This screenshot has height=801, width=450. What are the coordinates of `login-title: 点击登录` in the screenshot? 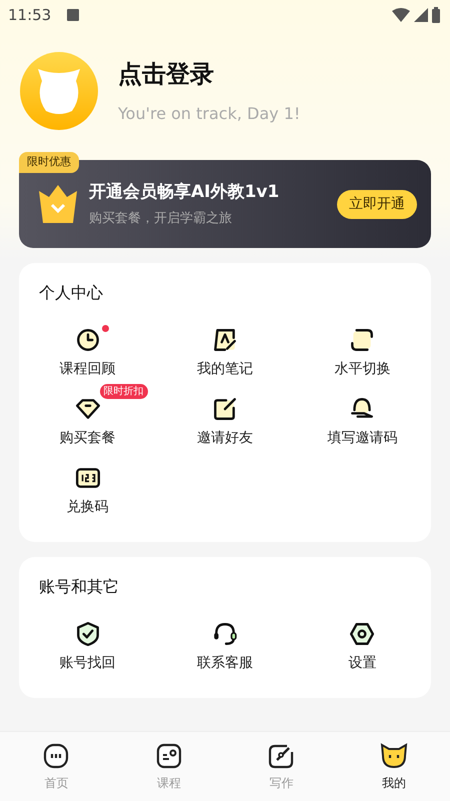 It's located at (209, 74).